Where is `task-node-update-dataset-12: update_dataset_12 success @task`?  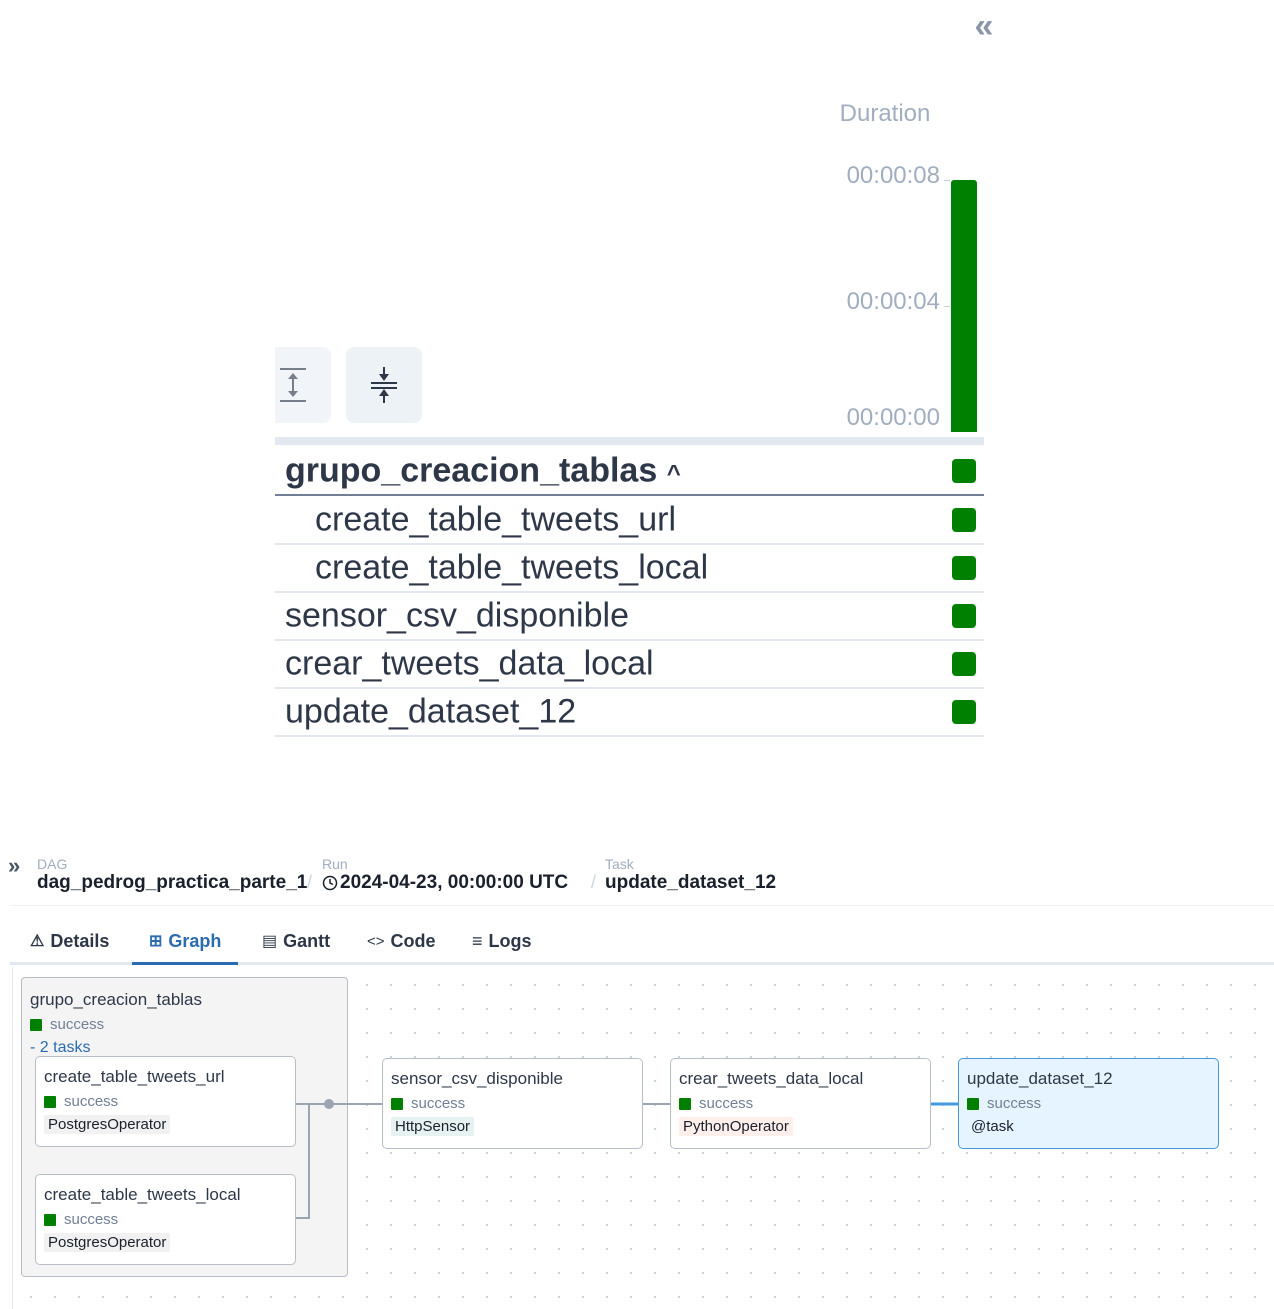
task-node-update-dataset-12: update_dataset_12 success @task is located at coordinates (1088, 1103).